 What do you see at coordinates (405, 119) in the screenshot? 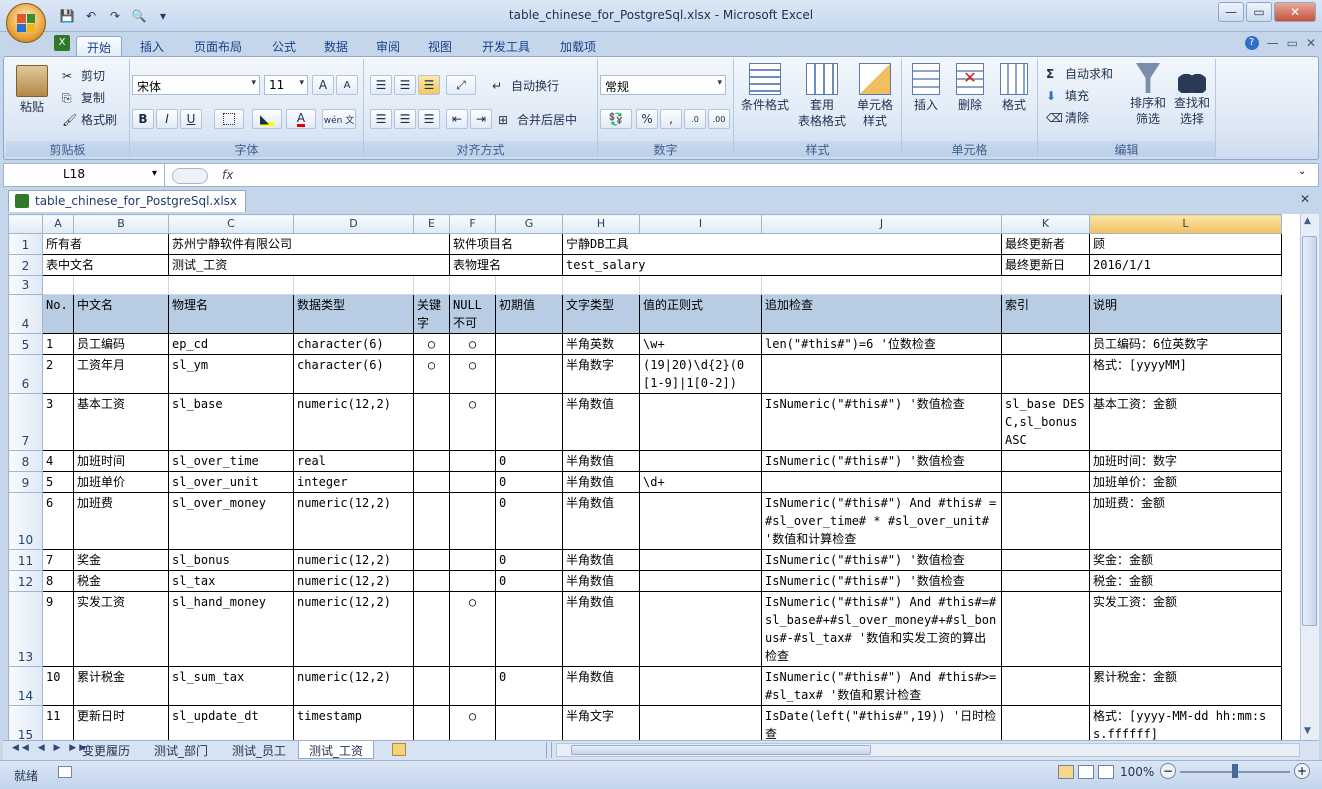
I see `align-center-button: ☰` at bounding box center [405, 119].